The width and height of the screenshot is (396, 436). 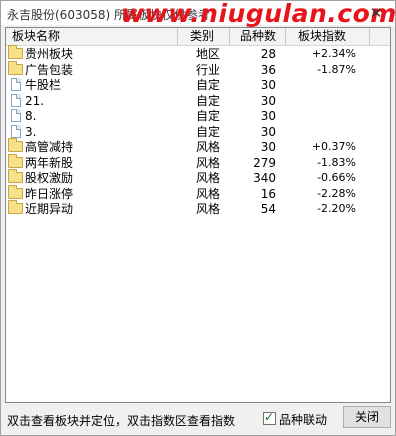 What do you see at coordinates (376, 13) in the screenshot?
I see `close-icon: ✕` at bounding box center [376, 13].